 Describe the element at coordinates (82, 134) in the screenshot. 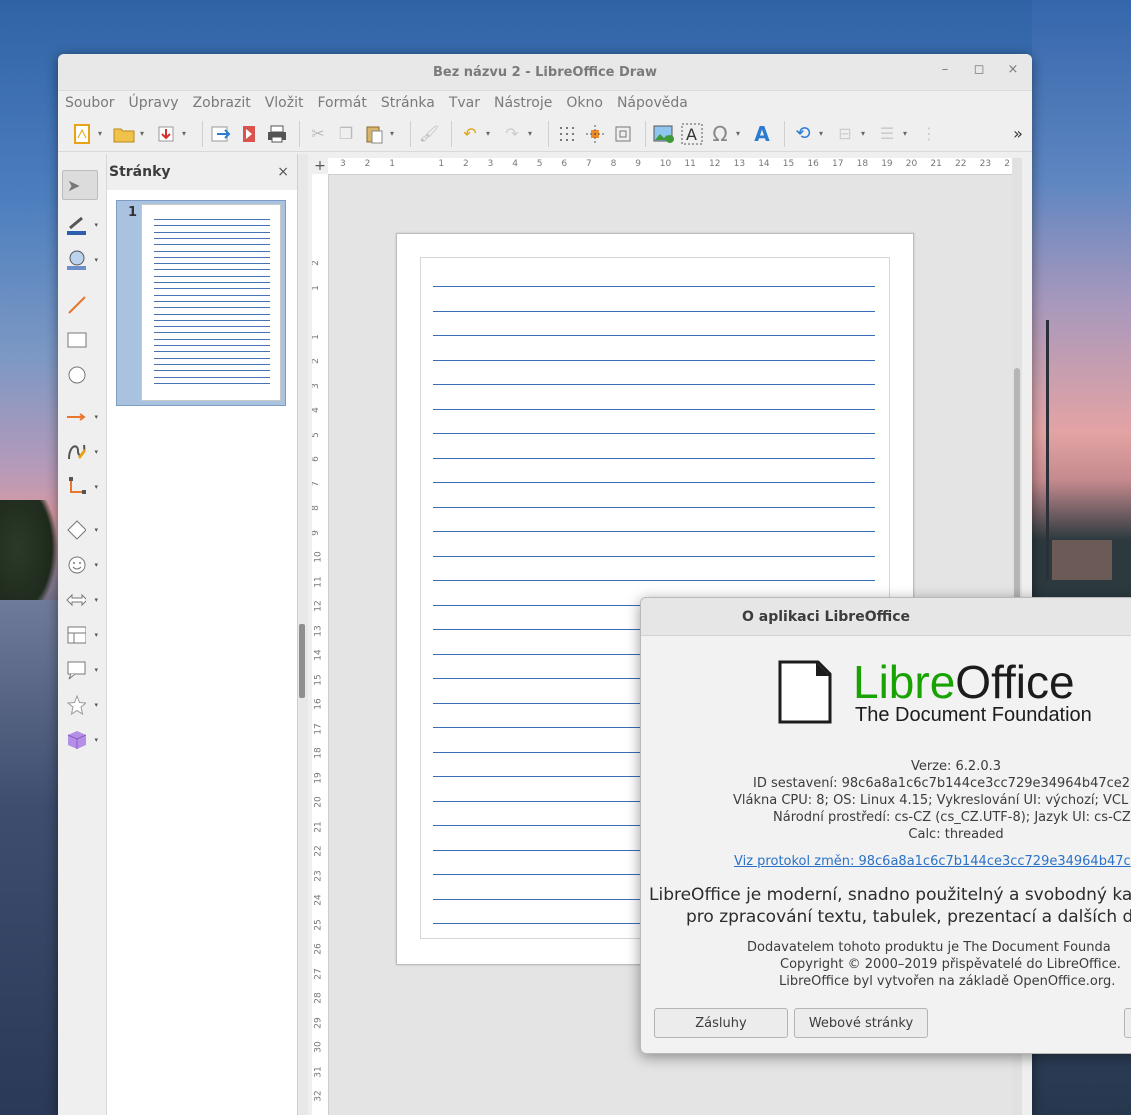

I see `new-document-icon` at that location.